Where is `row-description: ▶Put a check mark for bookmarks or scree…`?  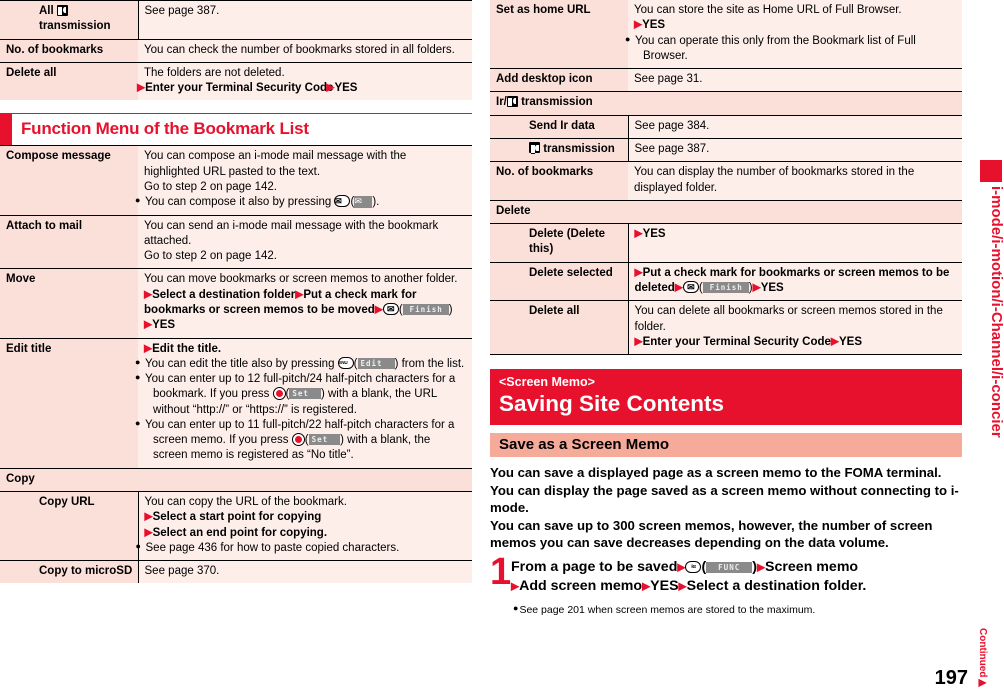
row-description: ▶Put a check mark for bookmarks or scree… is located at coordinates (795, 281).